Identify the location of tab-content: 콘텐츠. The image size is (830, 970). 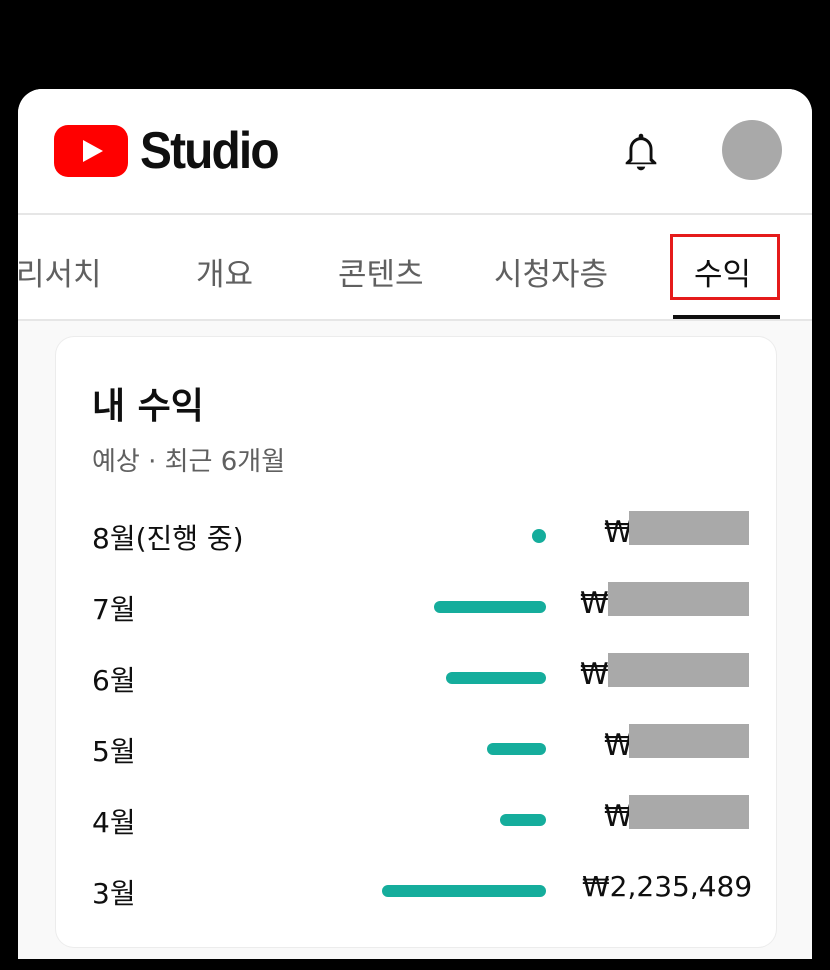
(381, 271).